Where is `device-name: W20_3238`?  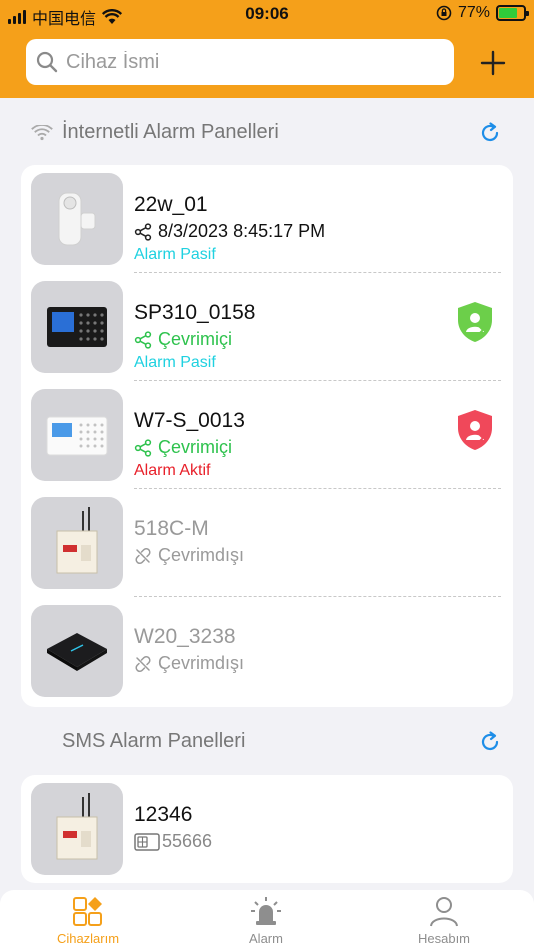
device-name: W20_3238 is located at coordinates (185, 636).